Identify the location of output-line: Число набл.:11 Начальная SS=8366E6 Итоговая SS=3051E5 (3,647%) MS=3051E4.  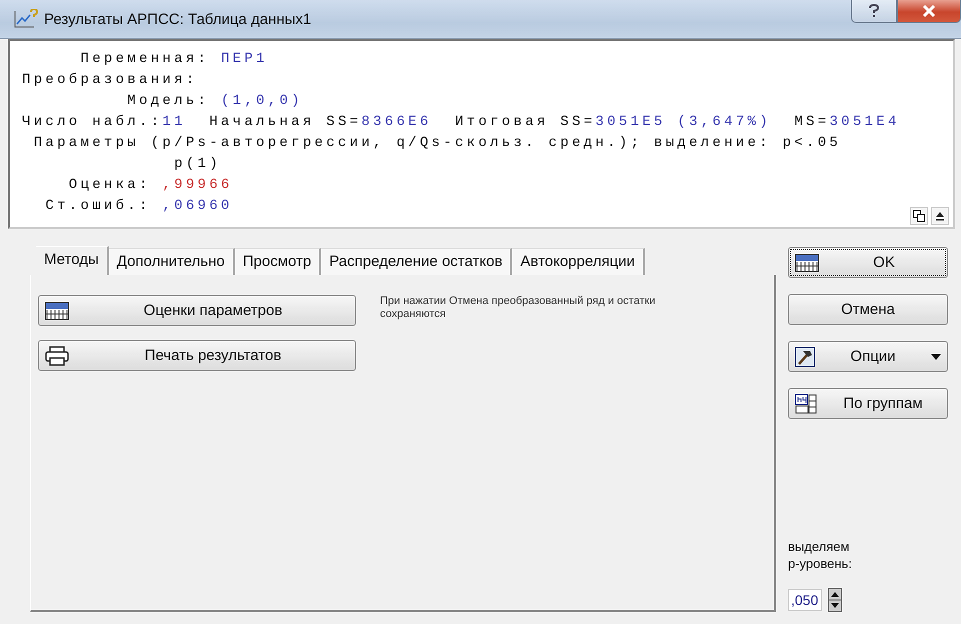
(461, 122).